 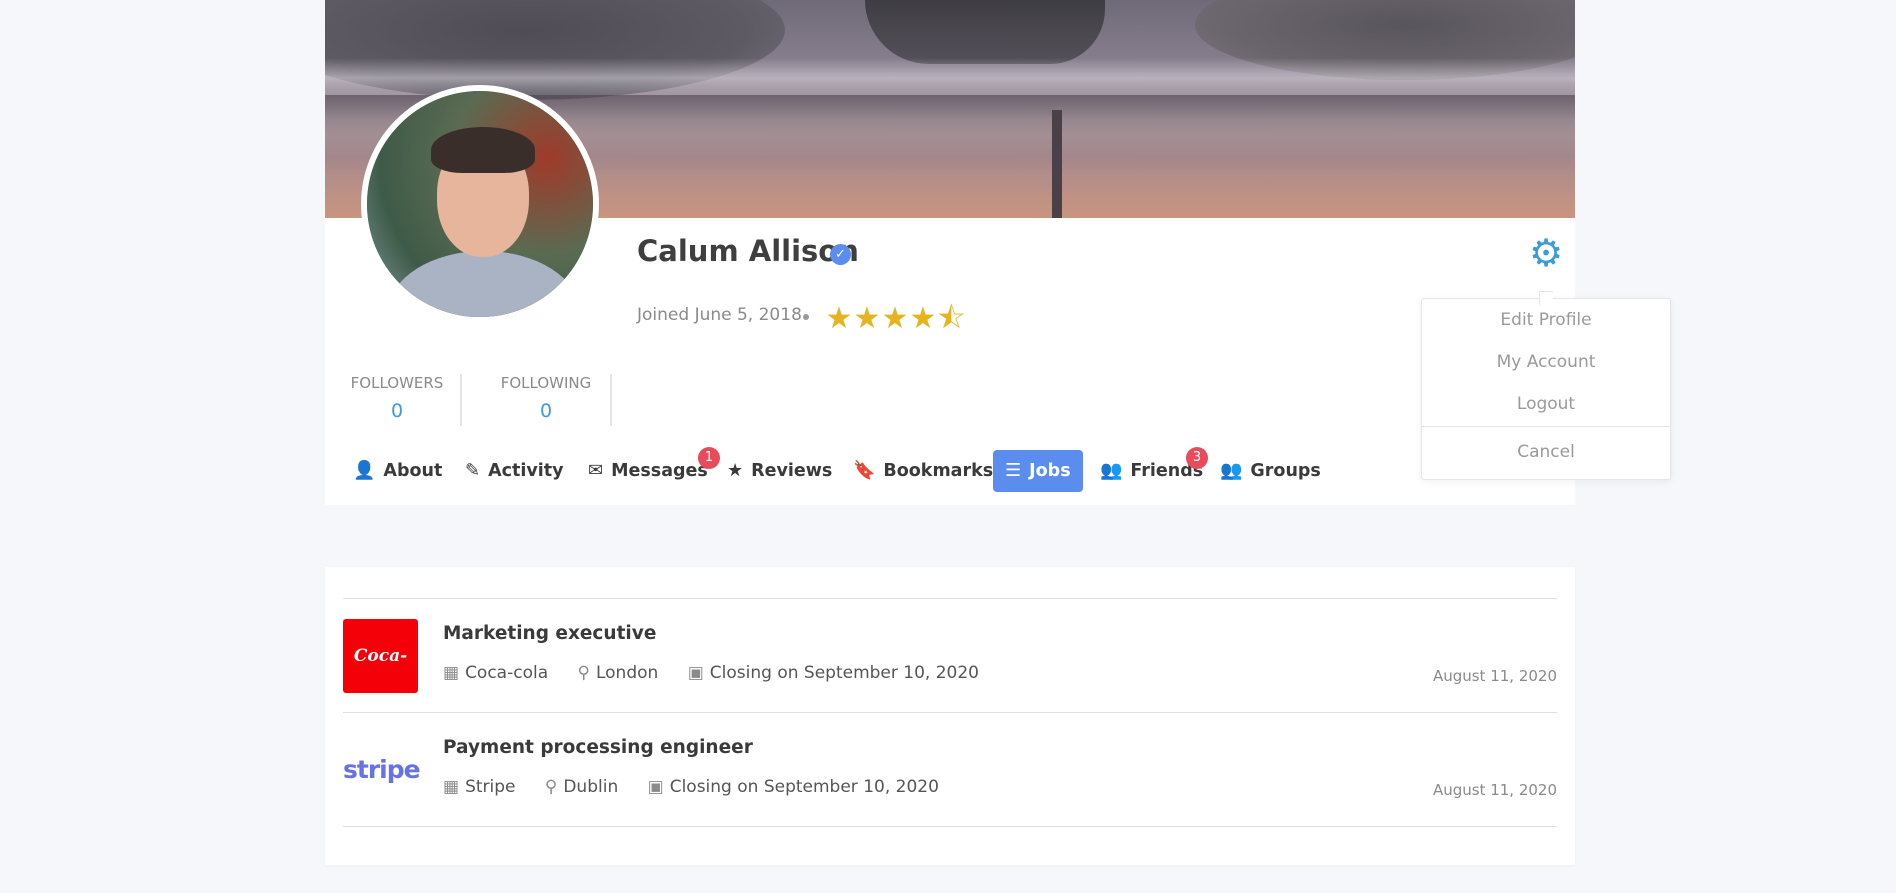 What do you see at coordinates (938, 471) in the screenshot?
I see `tab-label: Bookmarks` at bounding box center [938, 471].